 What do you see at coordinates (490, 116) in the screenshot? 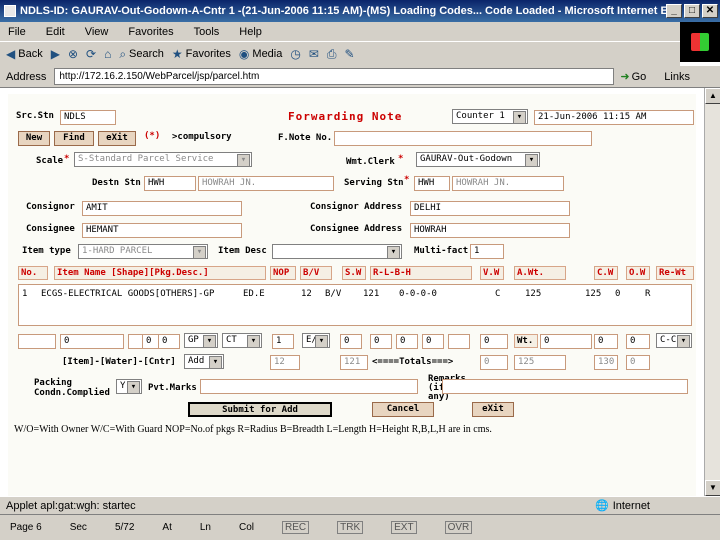
I see `counter-select: Counter 1` at bounding box center [490, 116].